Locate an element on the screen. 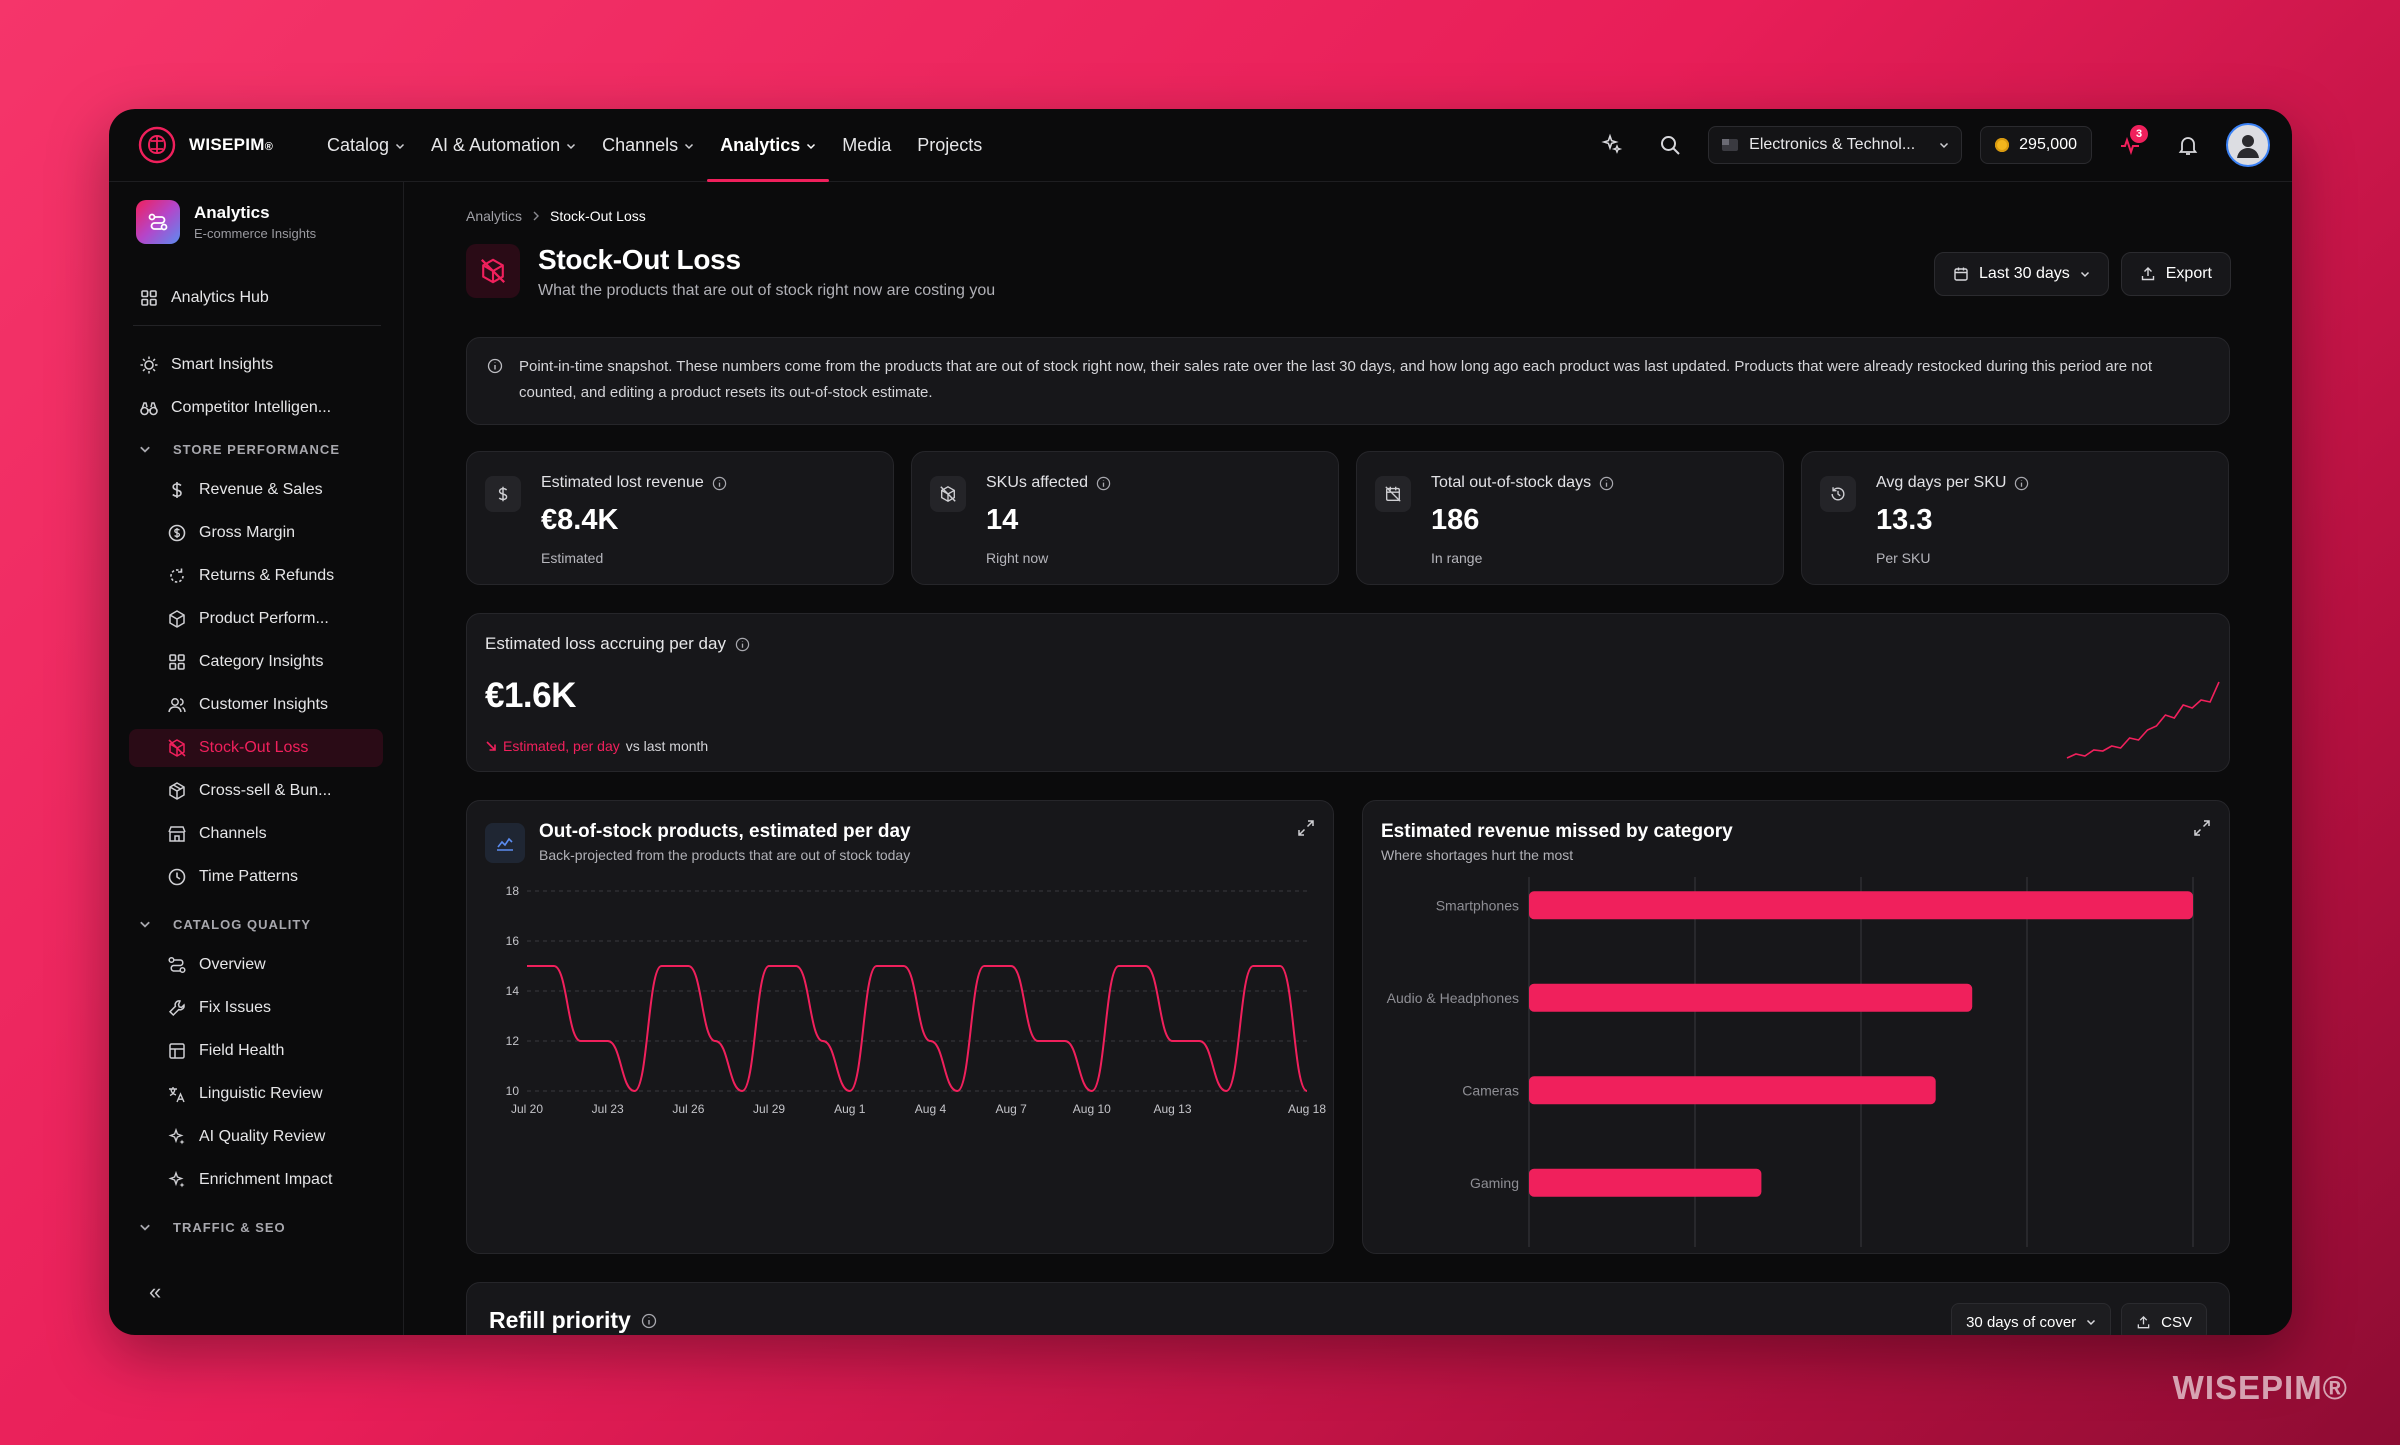 Image resolution: width=2400 pixels, height=1445 pixels. brand-name: WISEPIM is located at coordinates (227, 144).